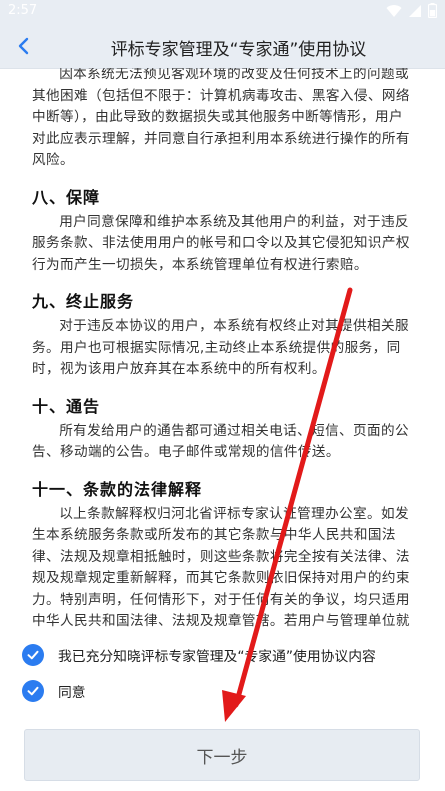 This screenshot has width=445, height=791. I want to click on wifi-icon, so click(394, 10).